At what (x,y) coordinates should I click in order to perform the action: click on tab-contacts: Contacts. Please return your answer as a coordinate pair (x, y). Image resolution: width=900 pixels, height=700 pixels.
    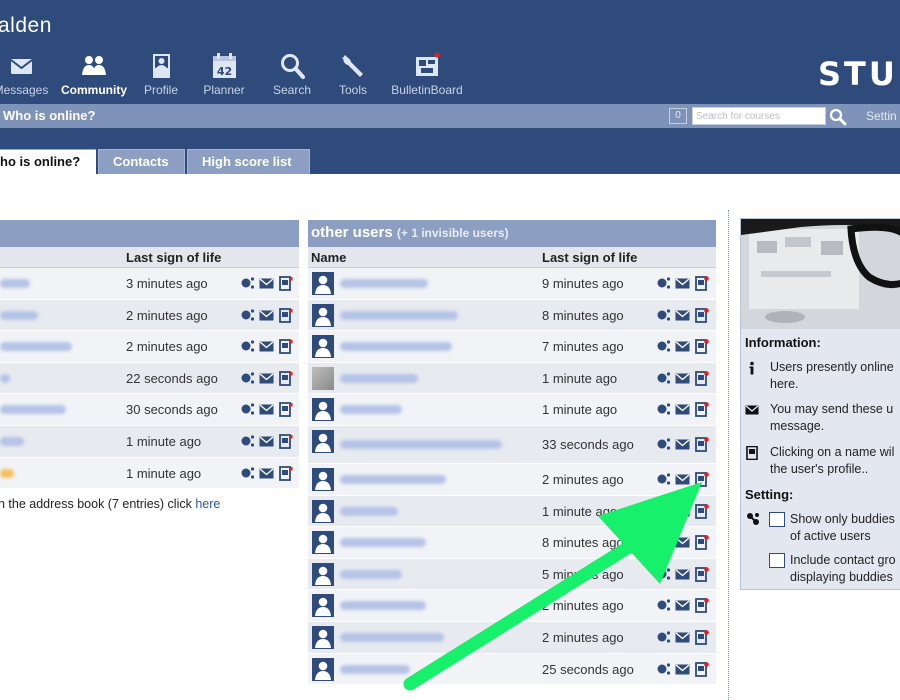
    Looking at the image, I should click on (141, 161).